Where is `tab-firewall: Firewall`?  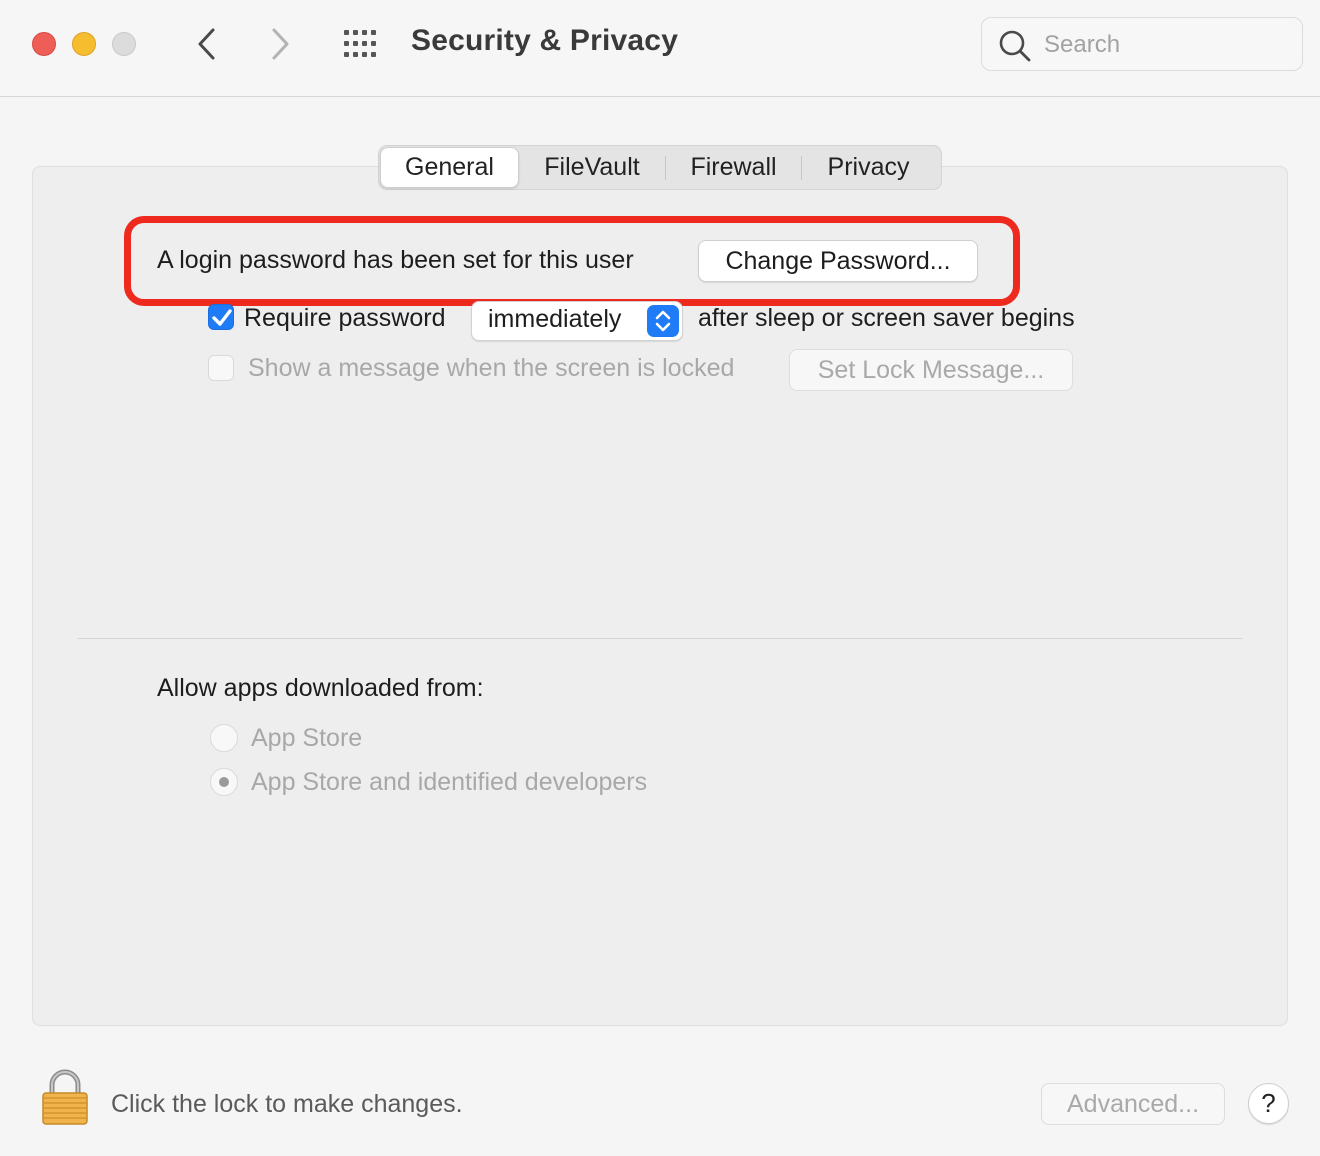 tab-firewall: Firewall is located at coordinates (733, 167).